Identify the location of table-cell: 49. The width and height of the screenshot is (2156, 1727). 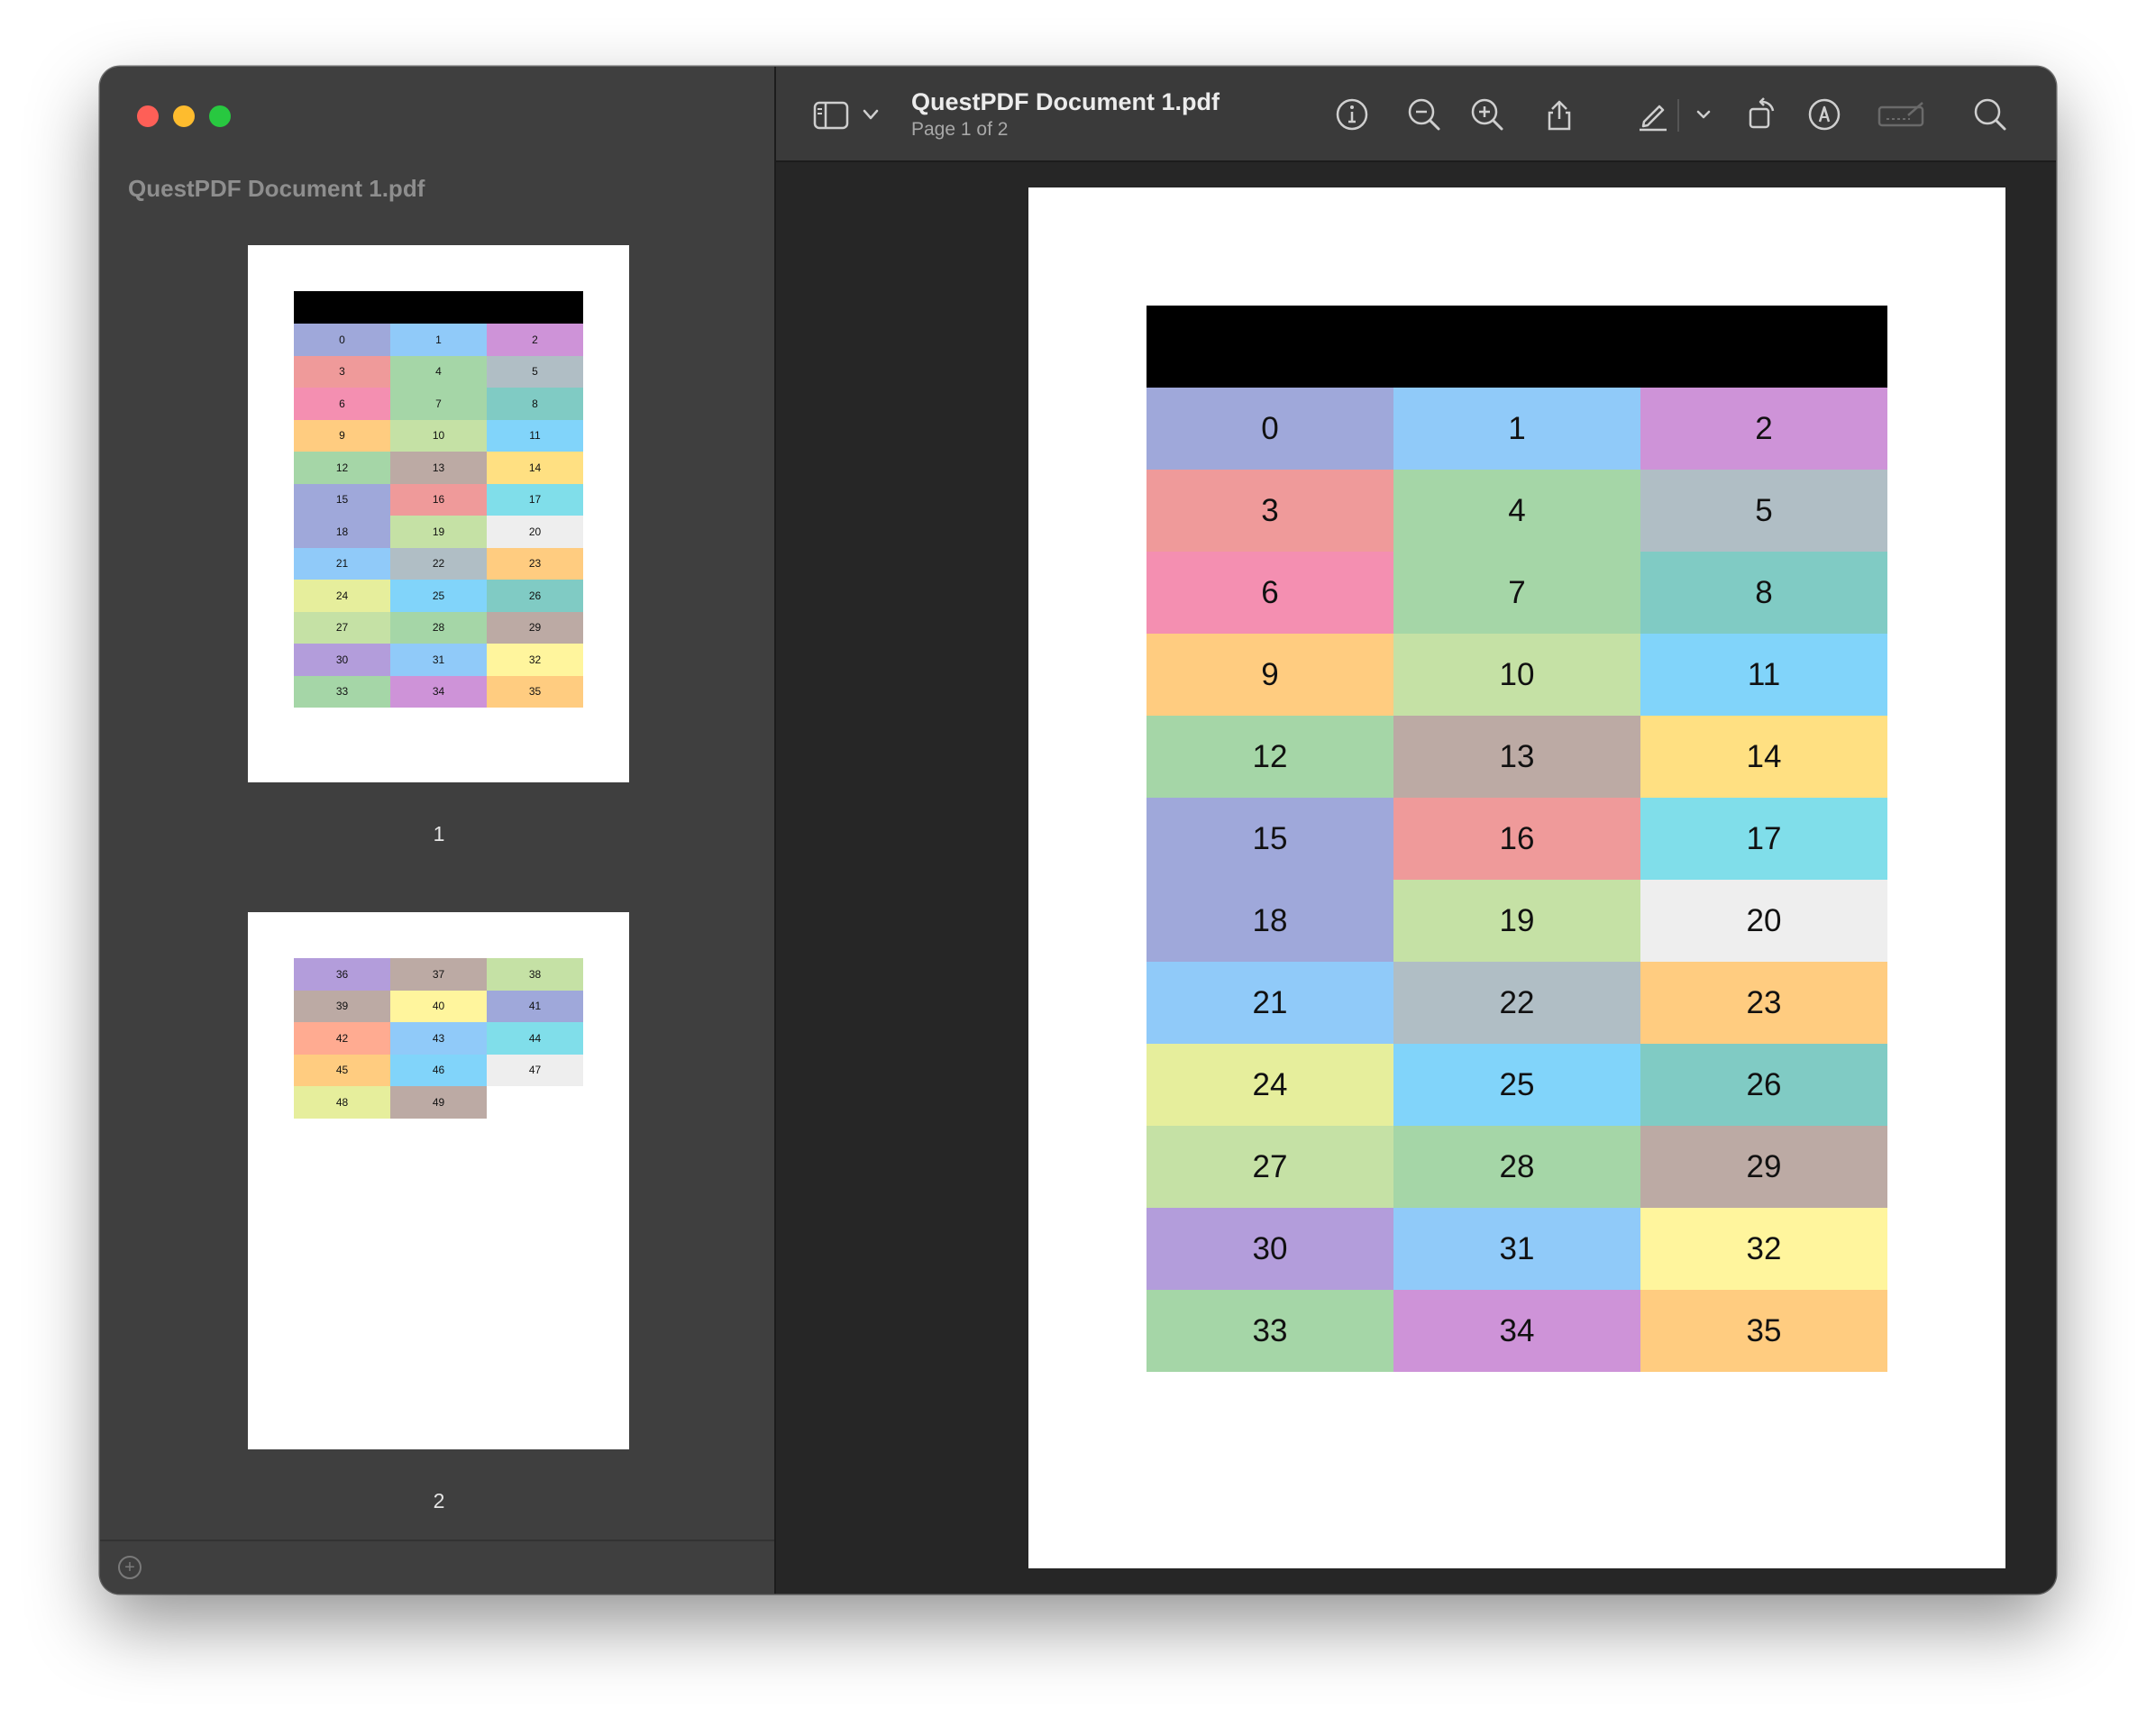
(438, 1102).